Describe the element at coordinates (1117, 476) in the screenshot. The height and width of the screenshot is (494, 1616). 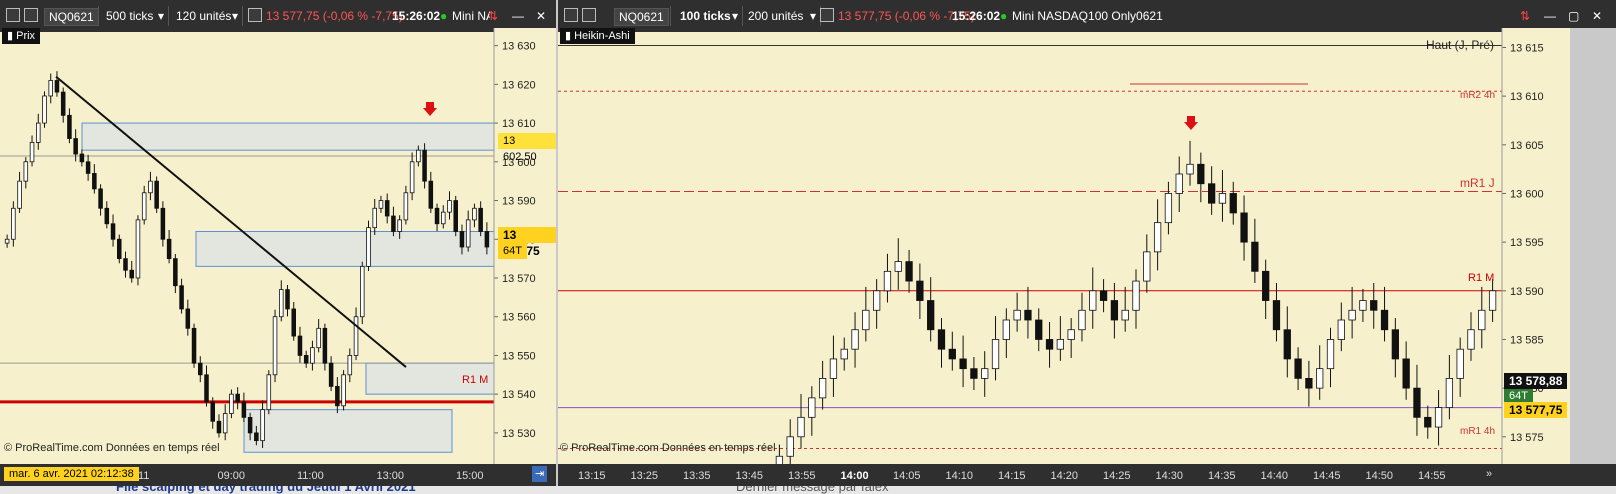
I see `x-tick-label: 14:25` at that location.